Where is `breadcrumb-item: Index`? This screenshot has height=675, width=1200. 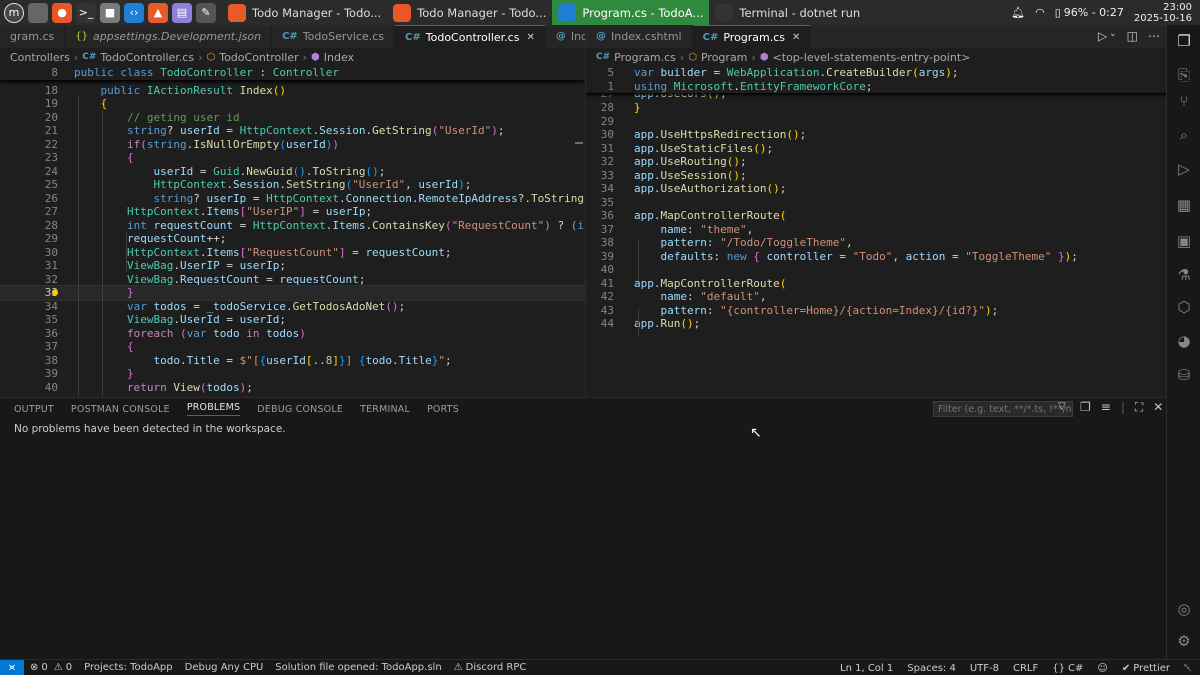
breadcrumb-item: Index is located at coordinates (339, 57).